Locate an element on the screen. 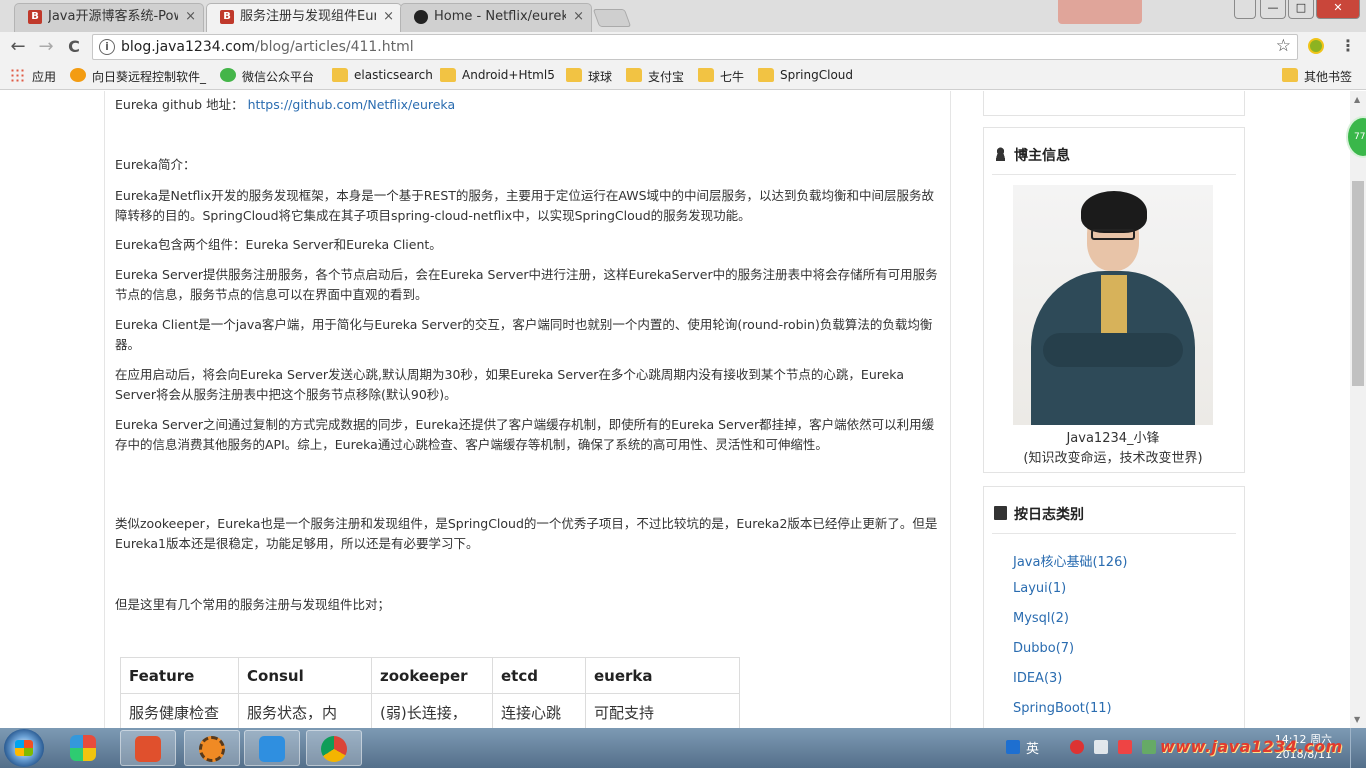 The width and height of the screenshot is (1366, 768). presentation-app-icon is located at coordinates (148, 749).